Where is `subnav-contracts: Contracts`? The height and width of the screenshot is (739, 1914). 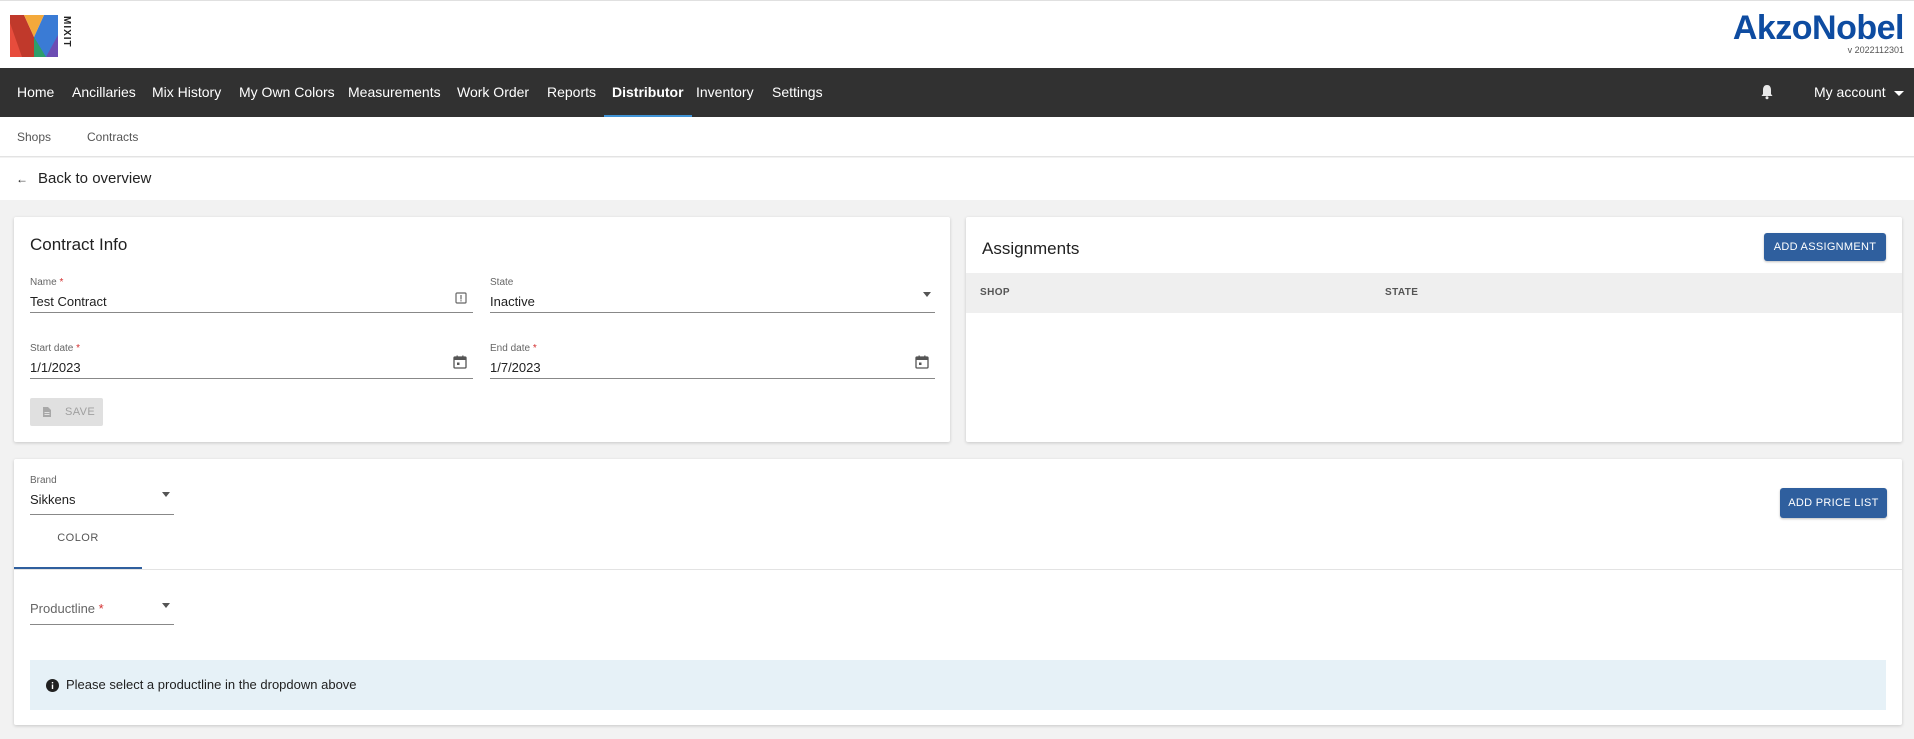 subnav-contracts: Contracts is located at coordinates (112, 137).